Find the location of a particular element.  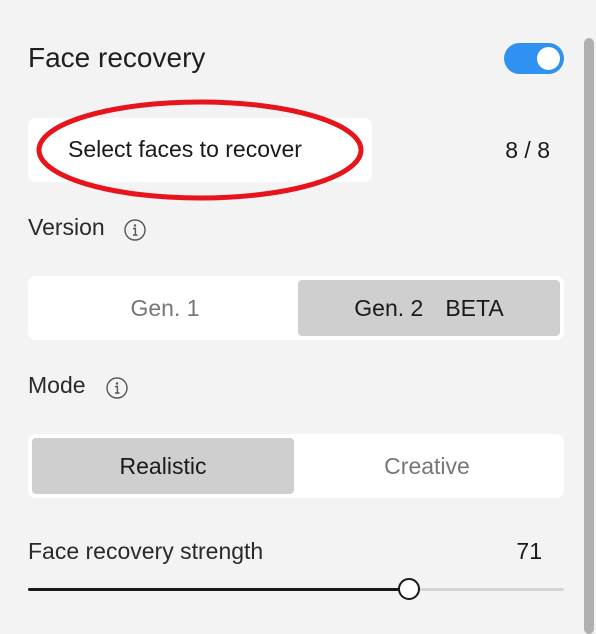

face-recovery-title: Face recovery is located at coordinates (117, 57).